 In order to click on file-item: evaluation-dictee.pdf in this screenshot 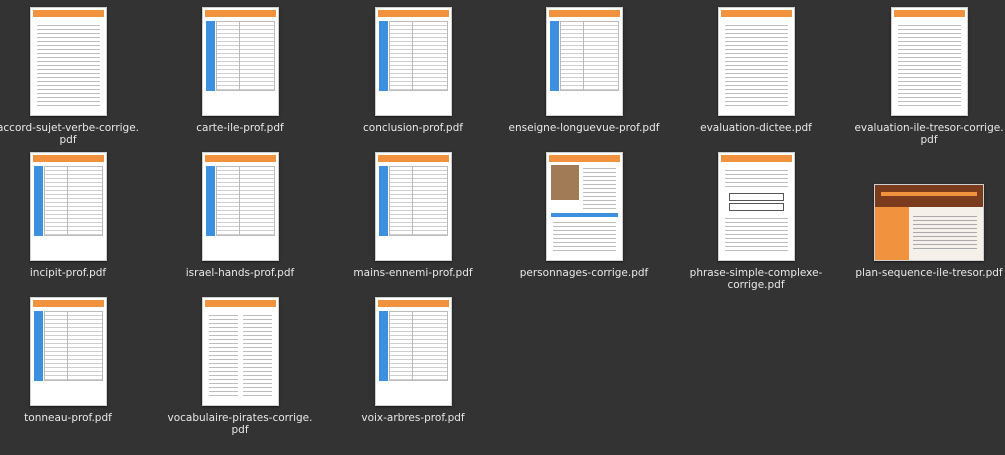, I will do `click(756, 70)`.